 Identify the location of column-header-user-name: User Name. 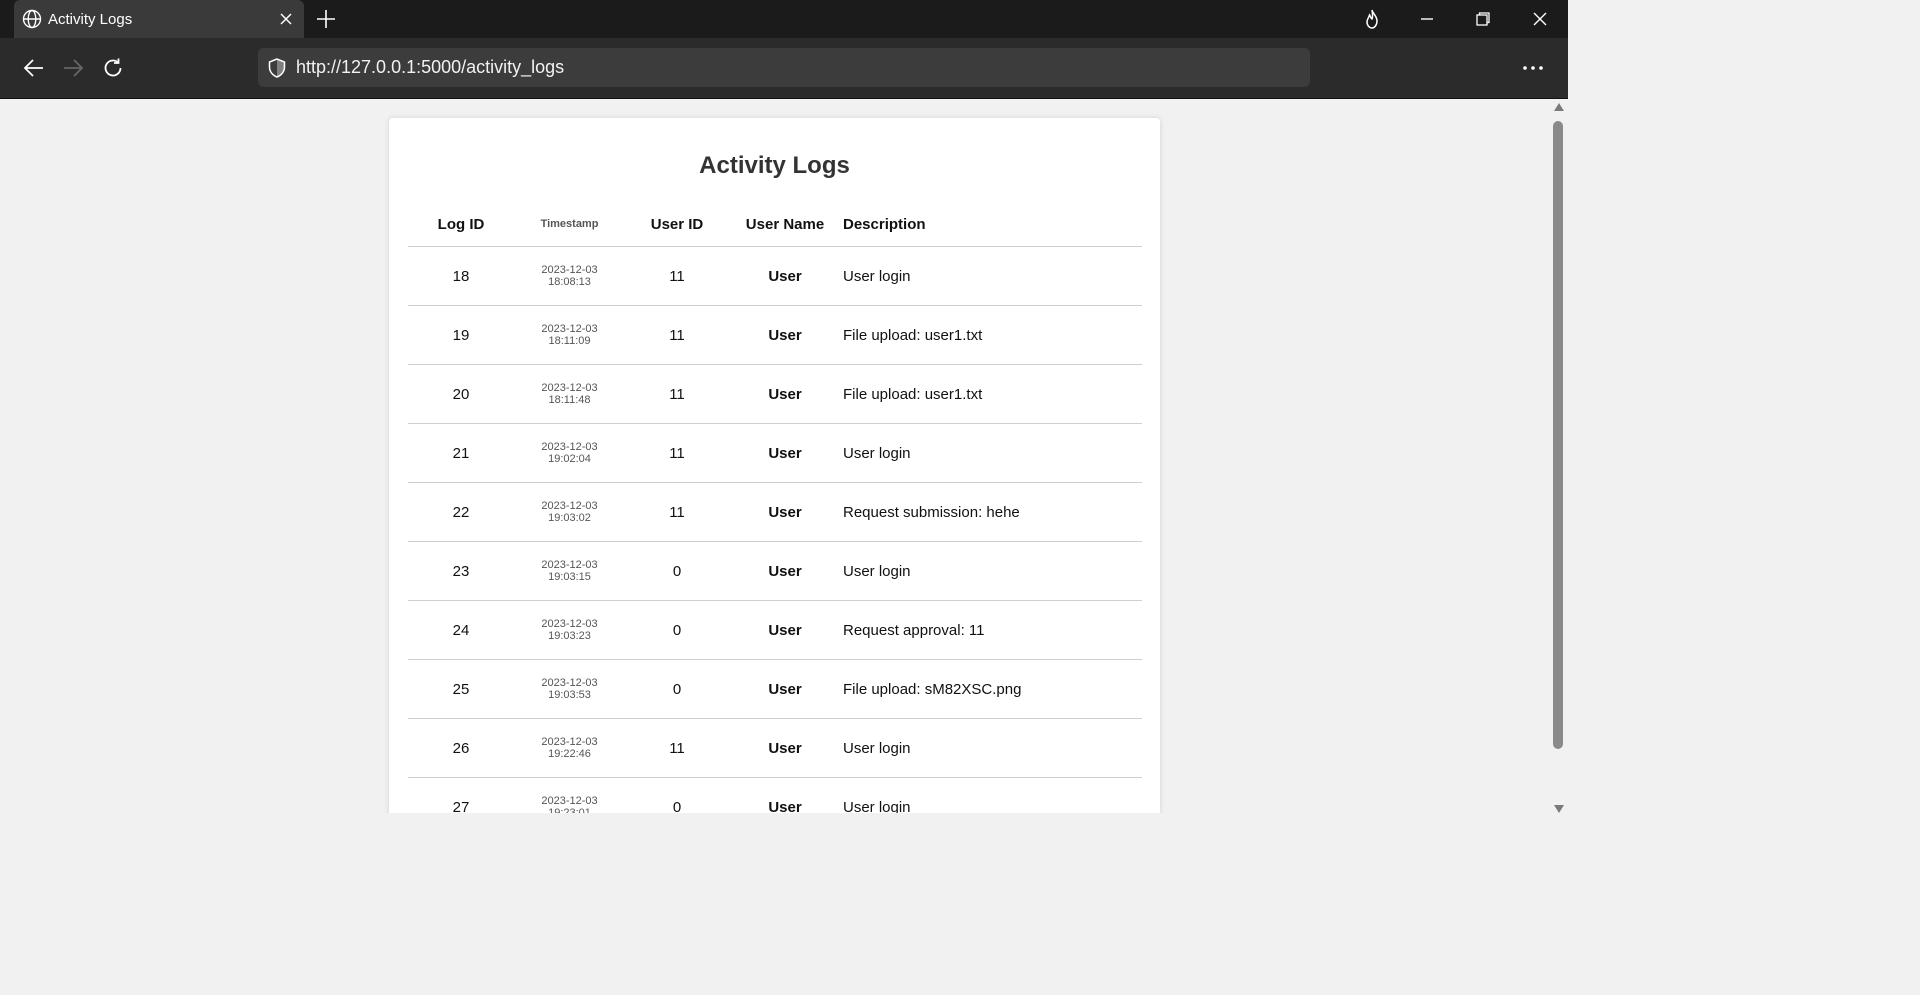
(785, 224).